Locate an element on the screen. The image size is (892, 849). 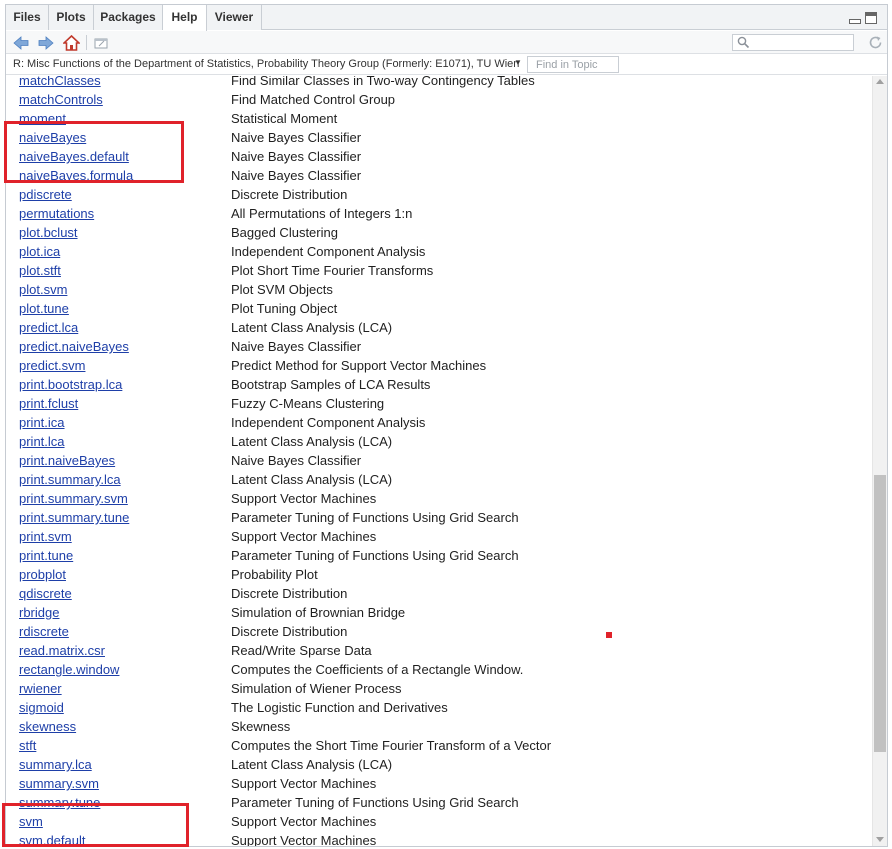
forward-arrow-icon is located at coordinates (46, 42).